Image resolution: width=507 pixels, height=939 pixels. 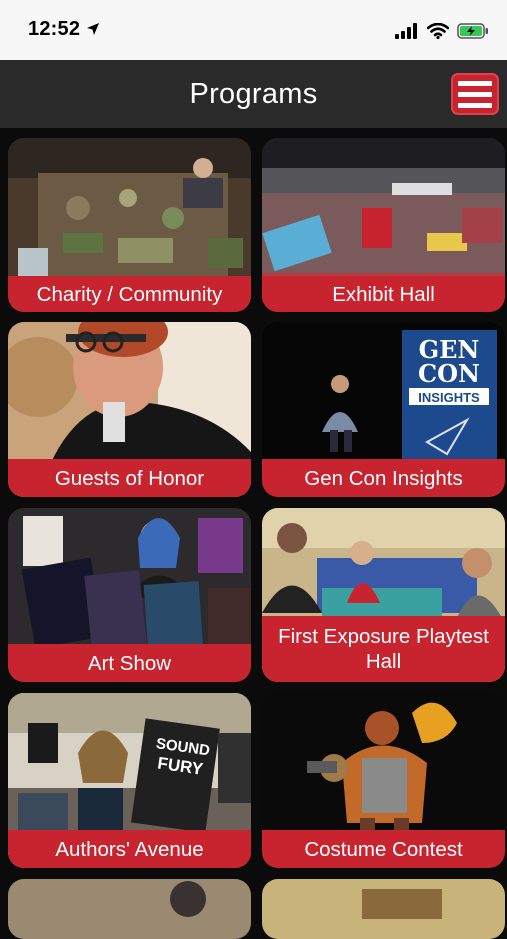 What do you see at coordinates (383, 649) in the screenshot?
I see `tile-label: First Exposure Playtest Hall` at bounding box center [383, 649].